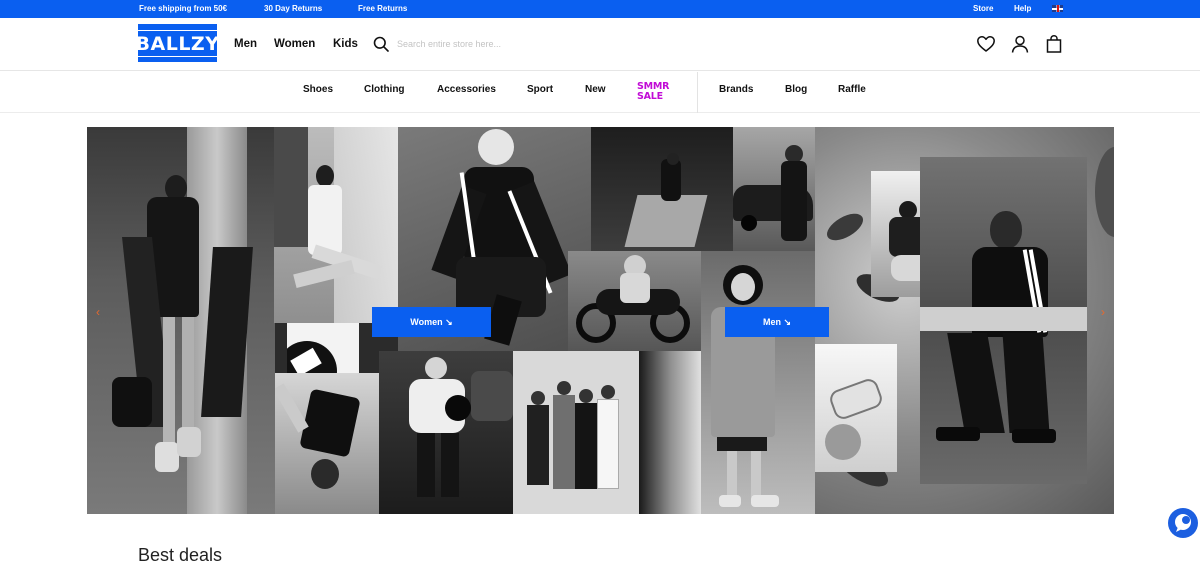  I want to click on chat-bubble-icon, so click(1183, 523).